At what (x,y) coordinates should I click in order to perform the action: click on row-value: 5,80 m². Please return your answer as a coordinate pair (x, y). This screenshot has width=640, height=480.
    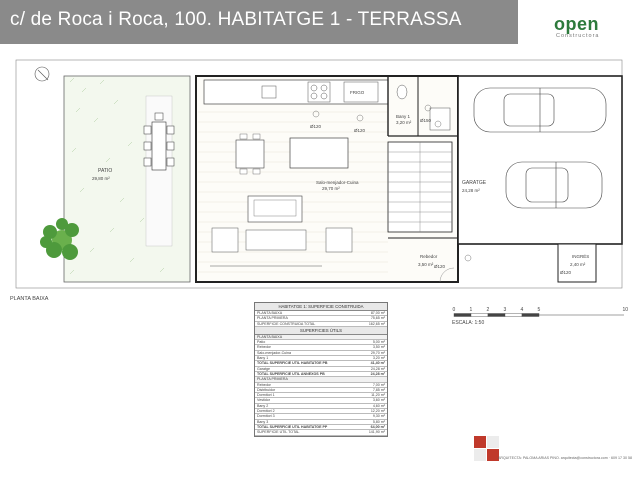
    Looking at the image, I should click on (378, 421).